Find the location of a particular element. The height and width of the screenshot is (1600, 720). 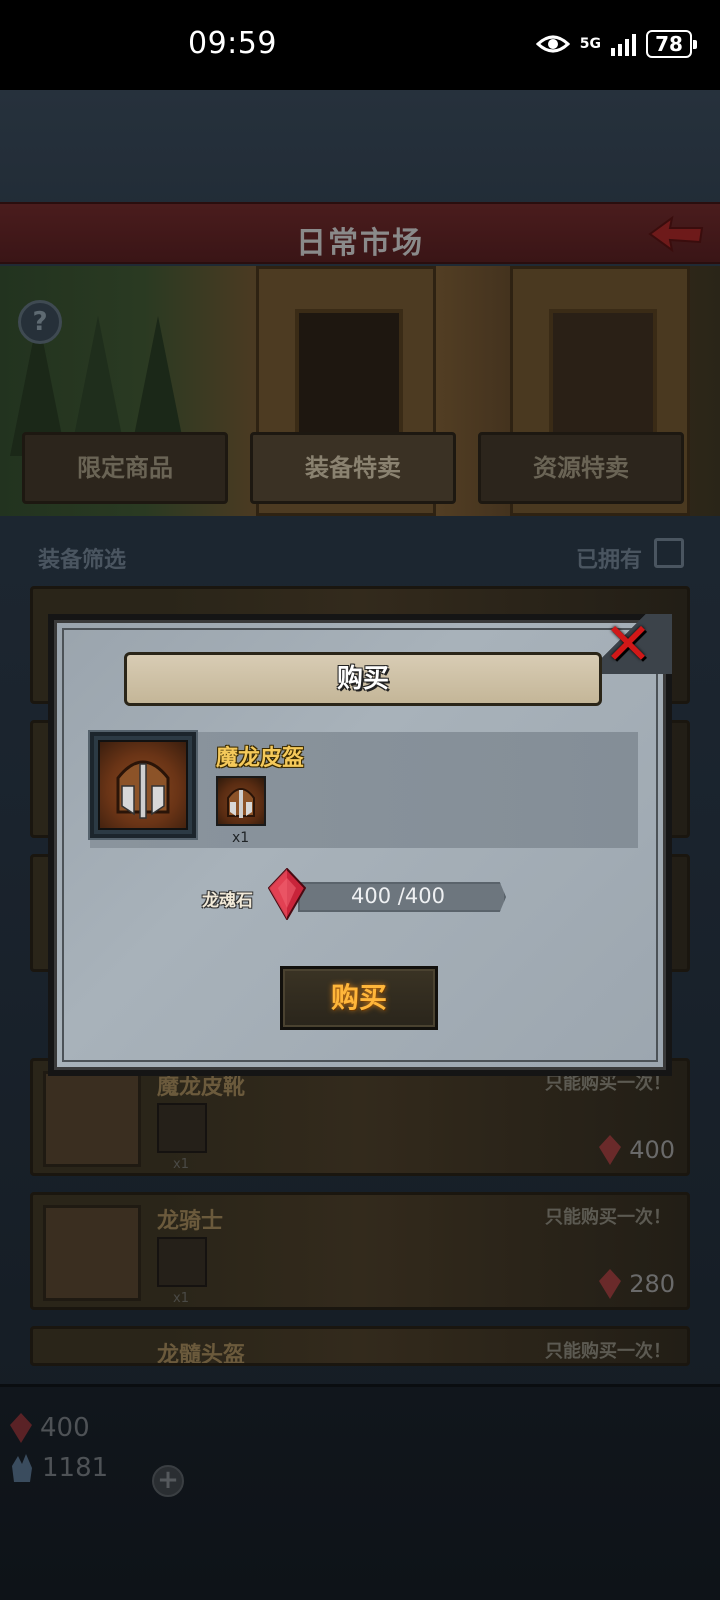

helmet-small-graphic is located at coordinates (241, 803).